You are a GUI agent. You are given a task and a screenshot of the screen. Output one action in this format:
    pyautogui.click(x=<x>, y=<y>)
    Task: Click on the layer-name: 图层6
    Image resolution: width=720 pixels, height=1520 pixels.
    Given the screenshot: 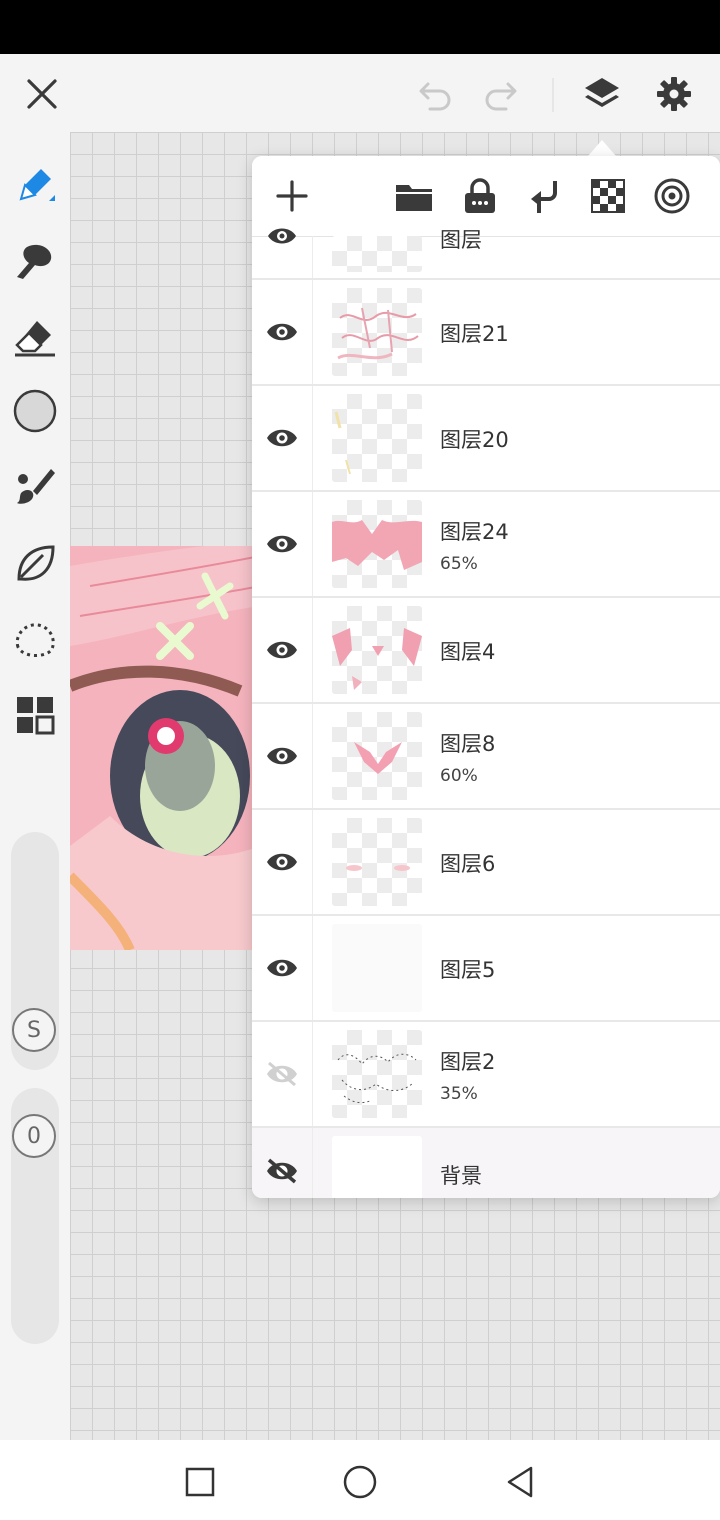 What is the action you would take?
    pyautogui.click(x=468, y=864)
    